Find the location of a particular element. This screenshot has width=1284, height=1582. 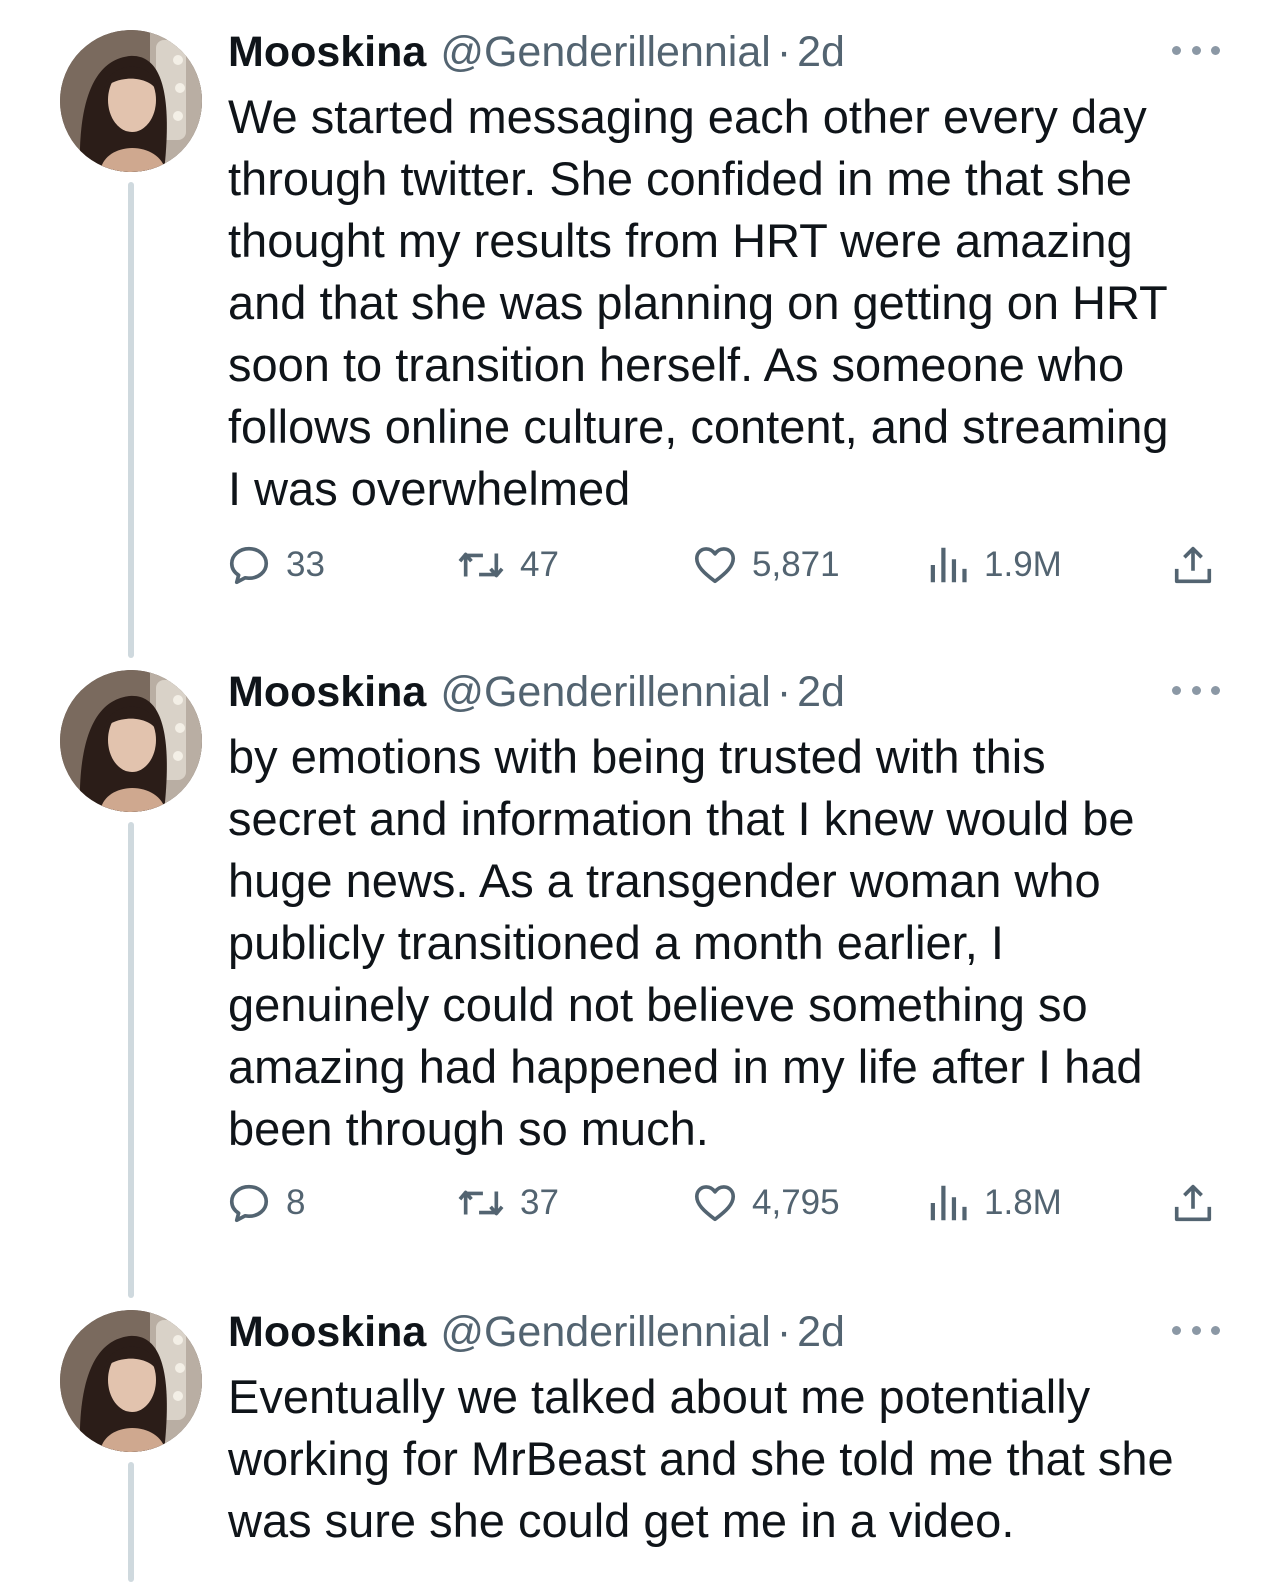

views-button: 1.8M is located at coordinates (994, 1203).